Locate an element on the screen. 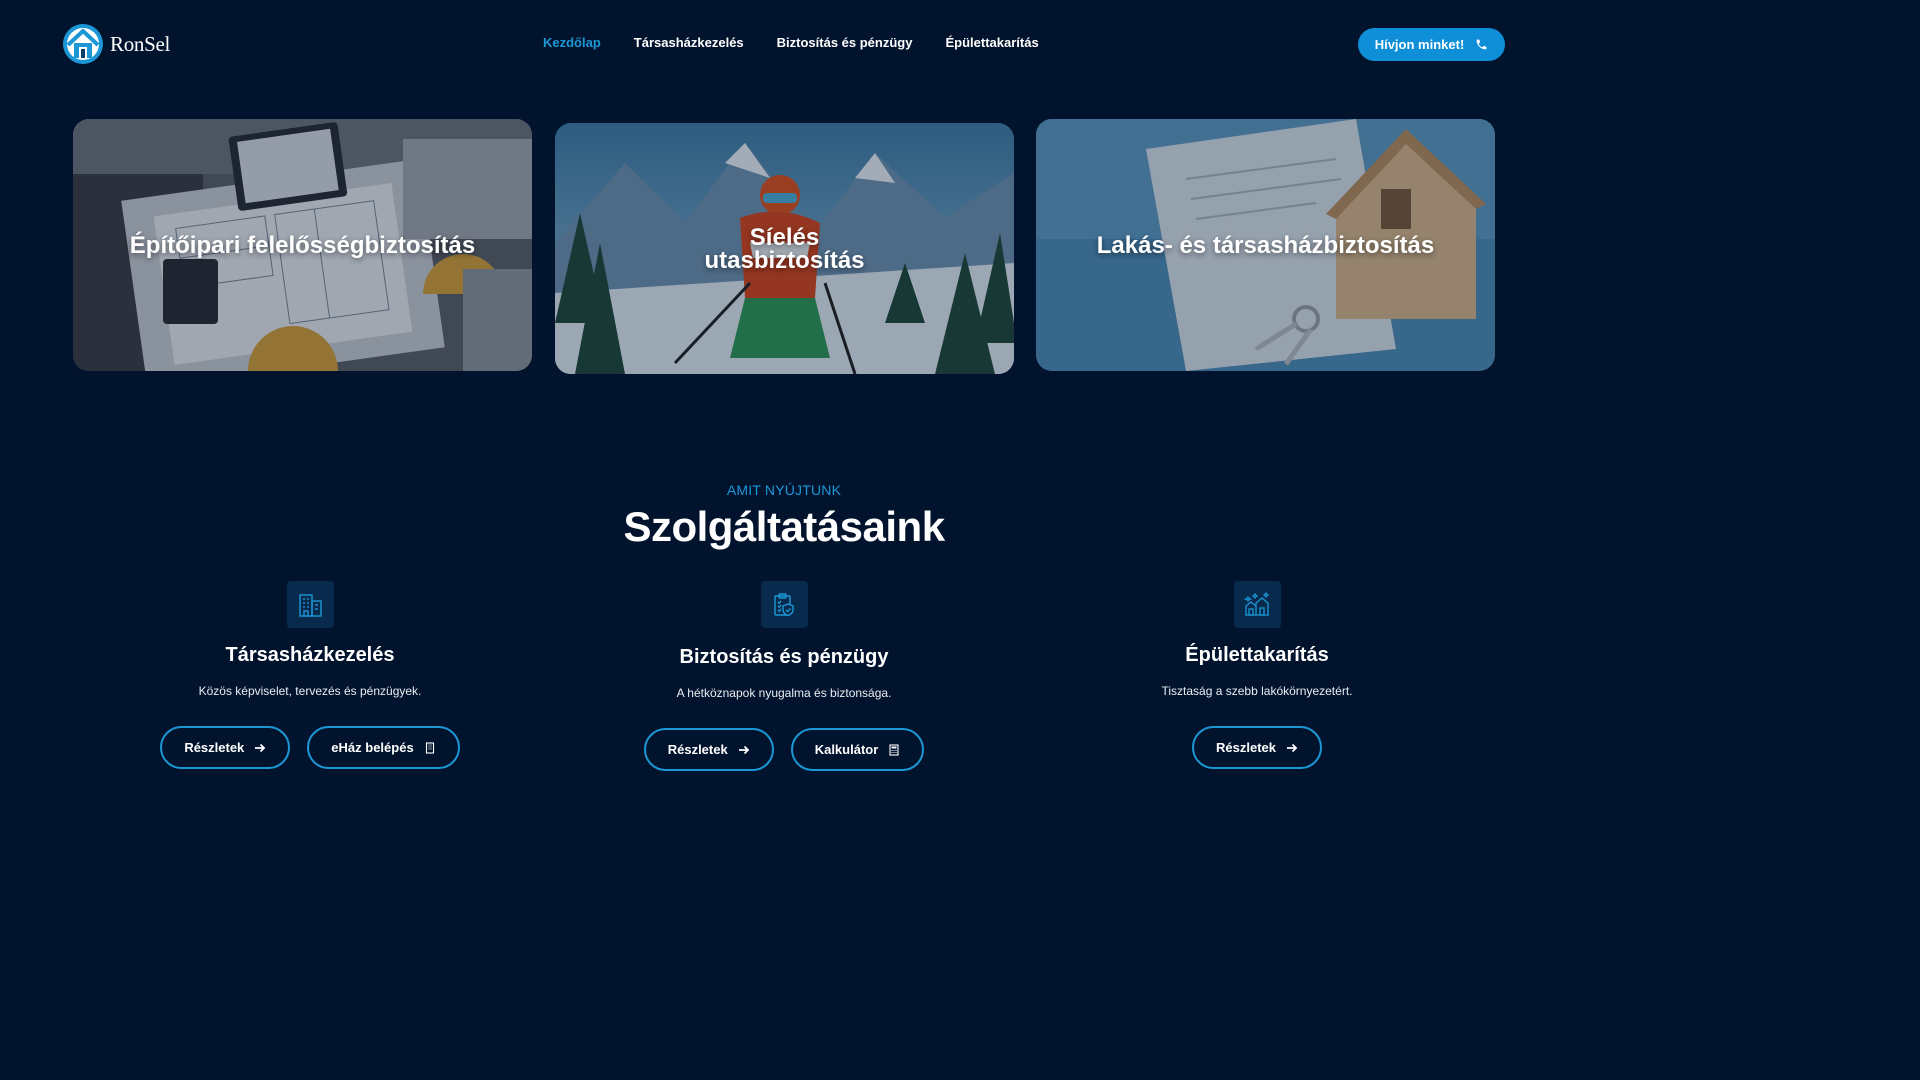  hero-card-title: Síelés utasbiztosítás is located at coordinates (784, 248).